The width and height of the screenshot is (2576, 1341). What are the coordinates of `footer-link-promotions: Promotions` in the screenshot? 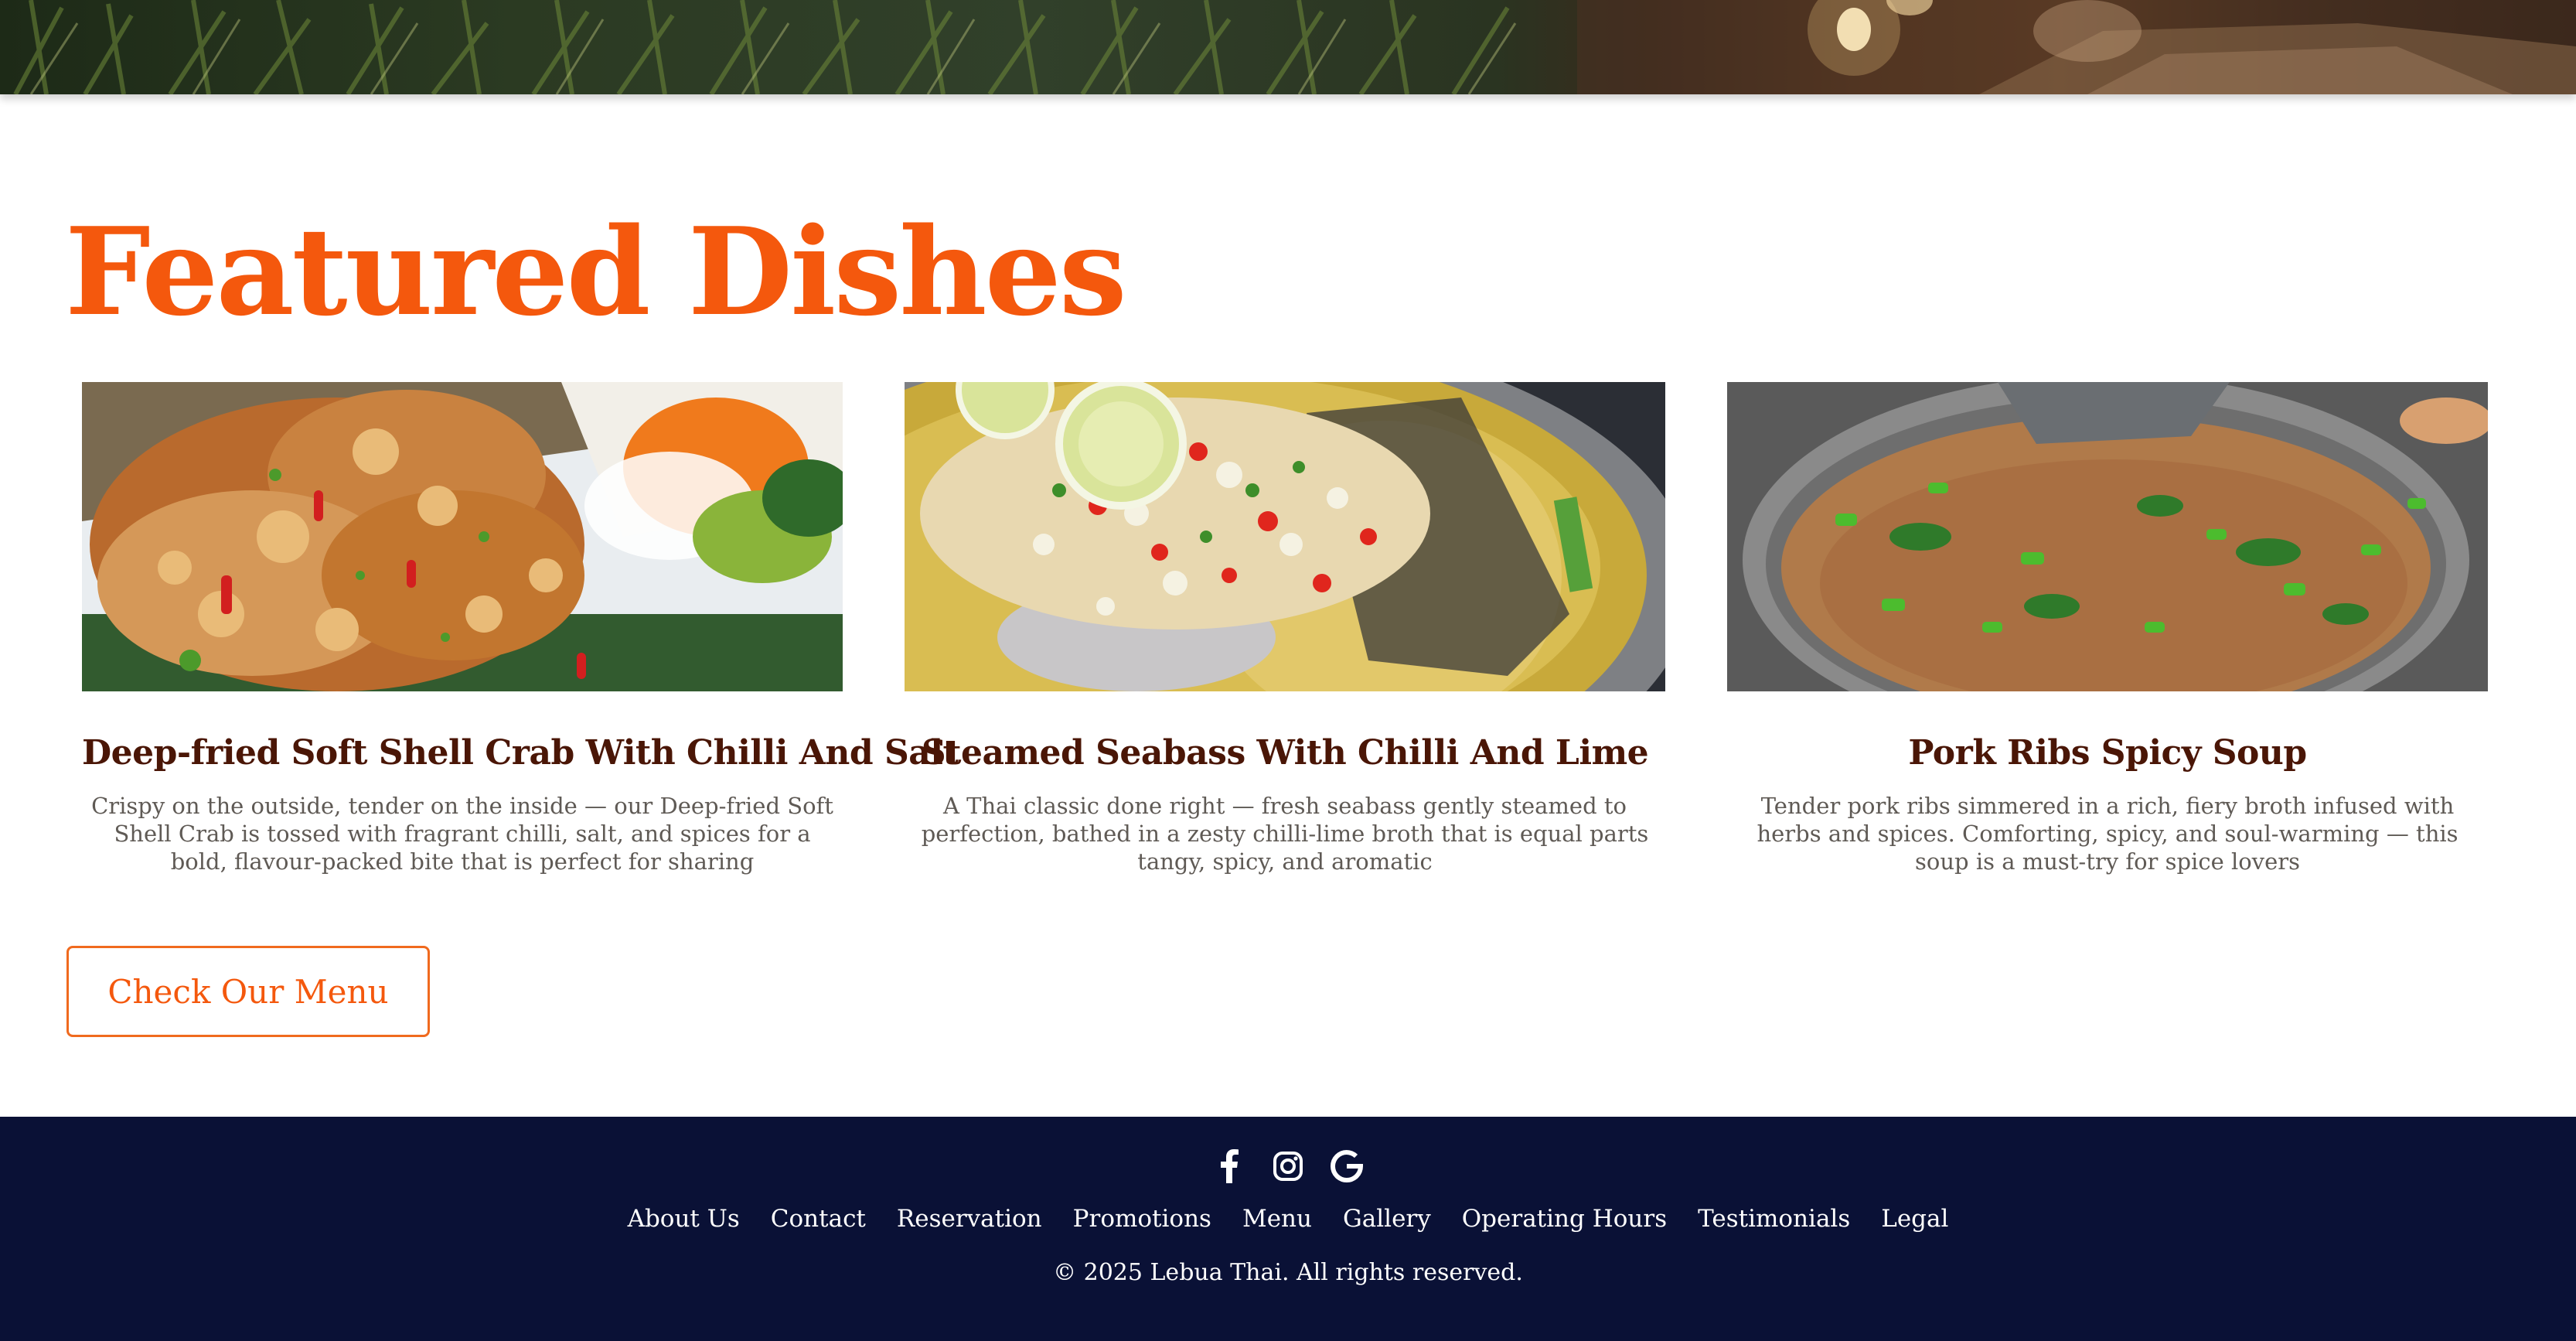 It's located at (1142, 1218).